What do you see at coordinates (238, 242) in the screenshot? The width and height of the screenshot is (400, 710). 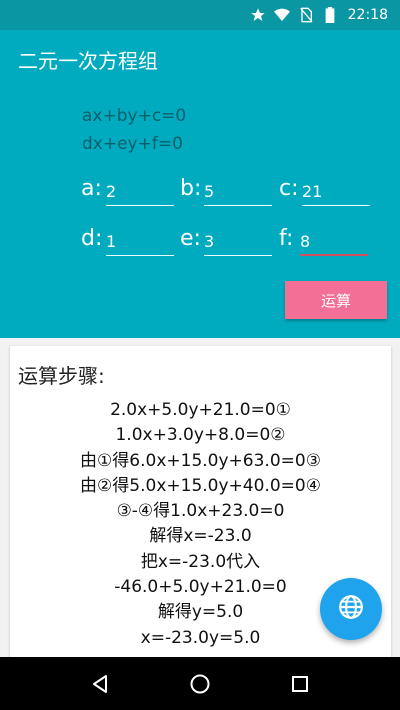 I see `input-e` at bounding box center [238, 242].